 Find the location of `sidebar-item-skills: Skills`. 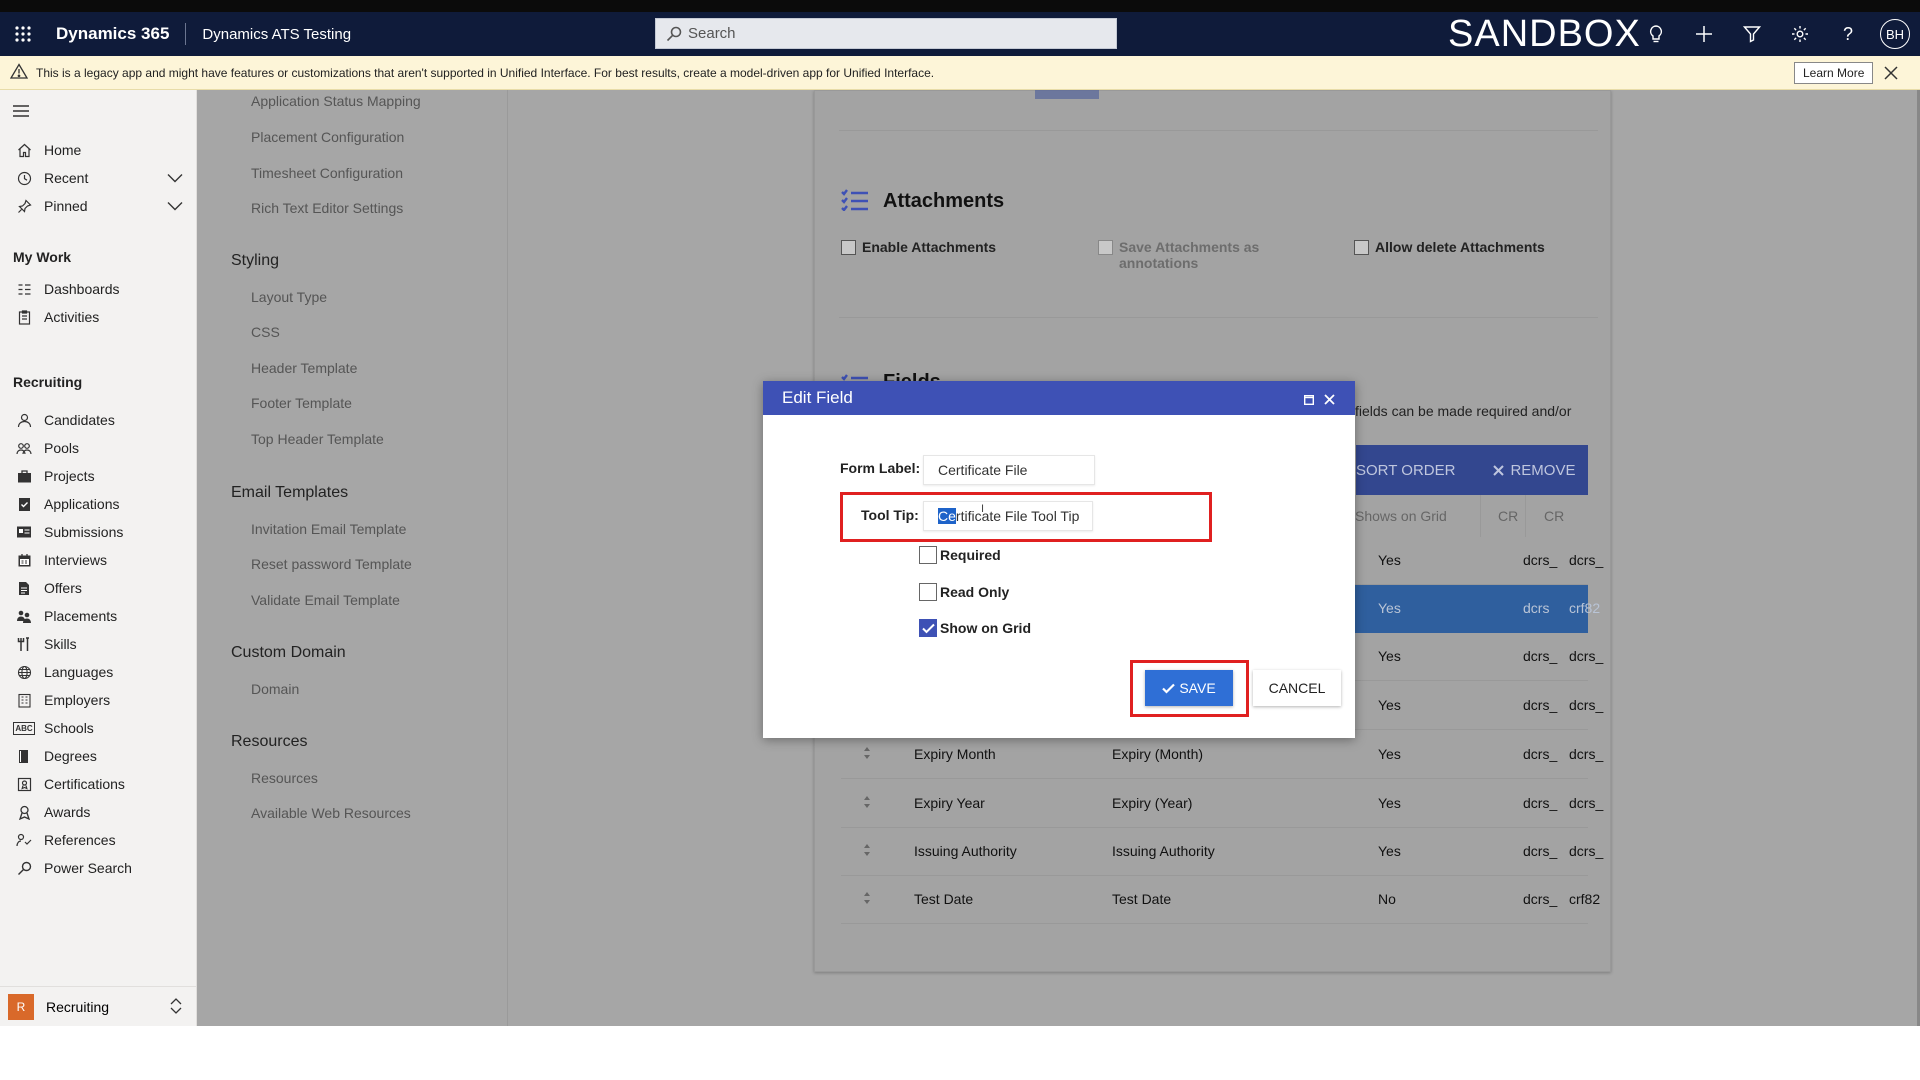

sidebar-item-skills: Skills is located at coordinates (98, 644).